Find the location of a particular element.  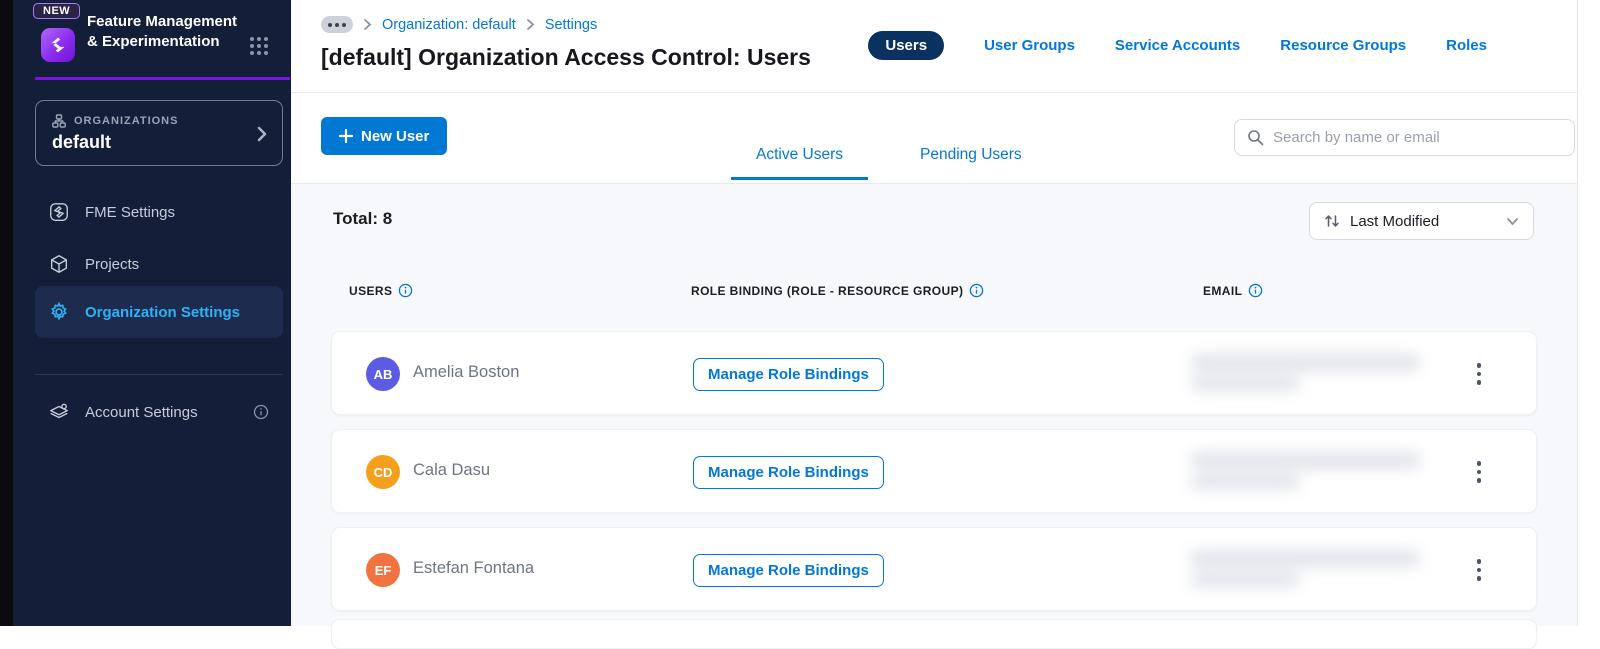

user-row: AB Amelia Boston Manage Role Bindings is located at coordinates (934, 373).